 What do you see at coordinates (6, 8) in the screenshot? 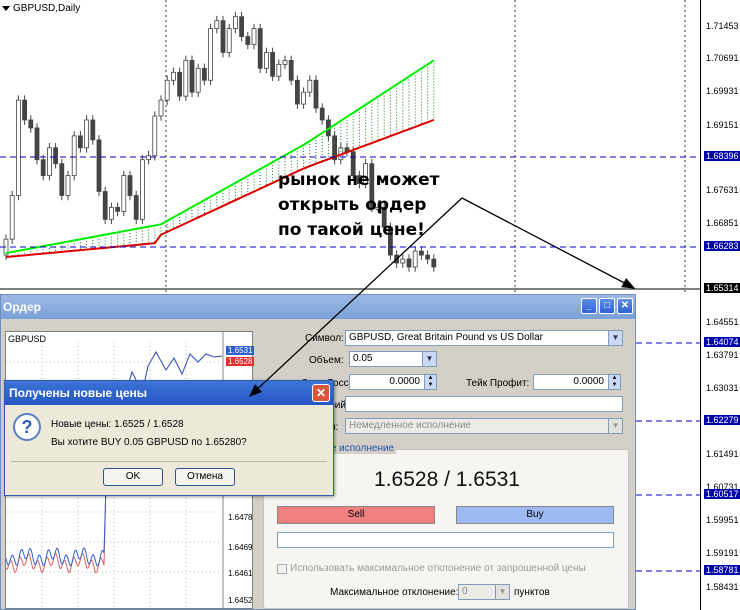
I see `chevron-down-icon` at bounding box center [6, 8].